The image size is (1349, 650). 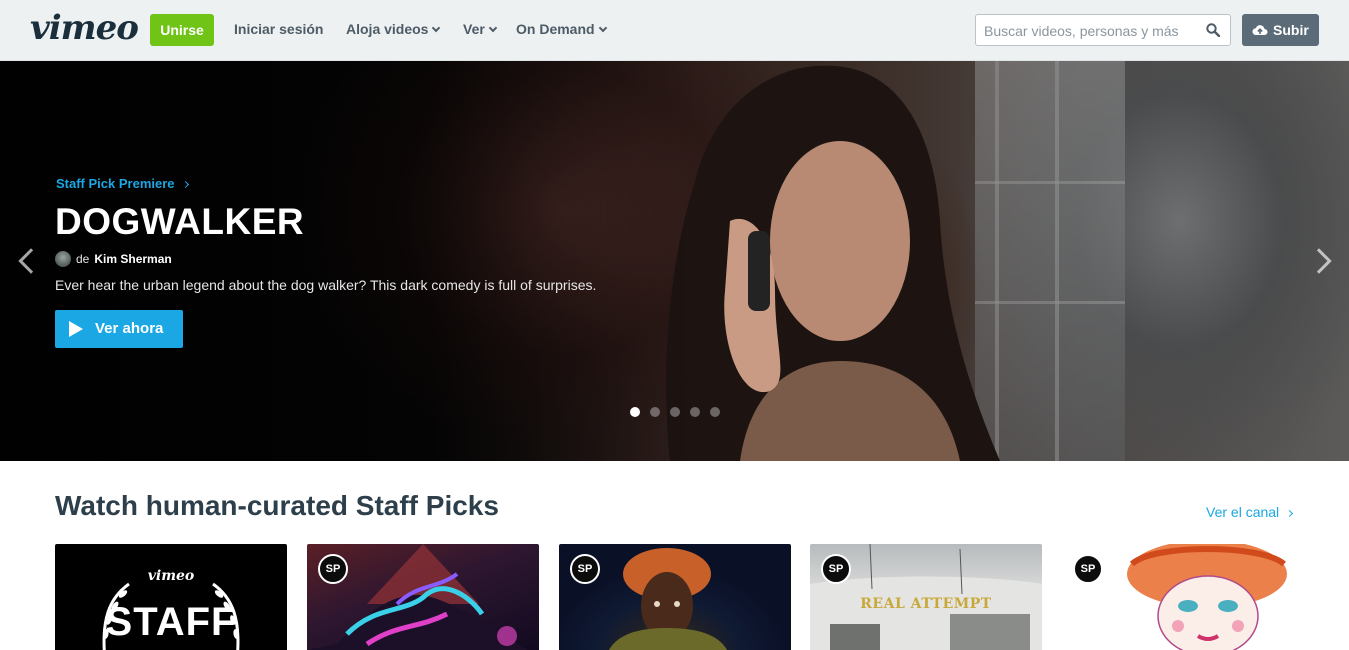 I want to click on view-channel-label: Ver el canal, so click(x=1243, y=512).